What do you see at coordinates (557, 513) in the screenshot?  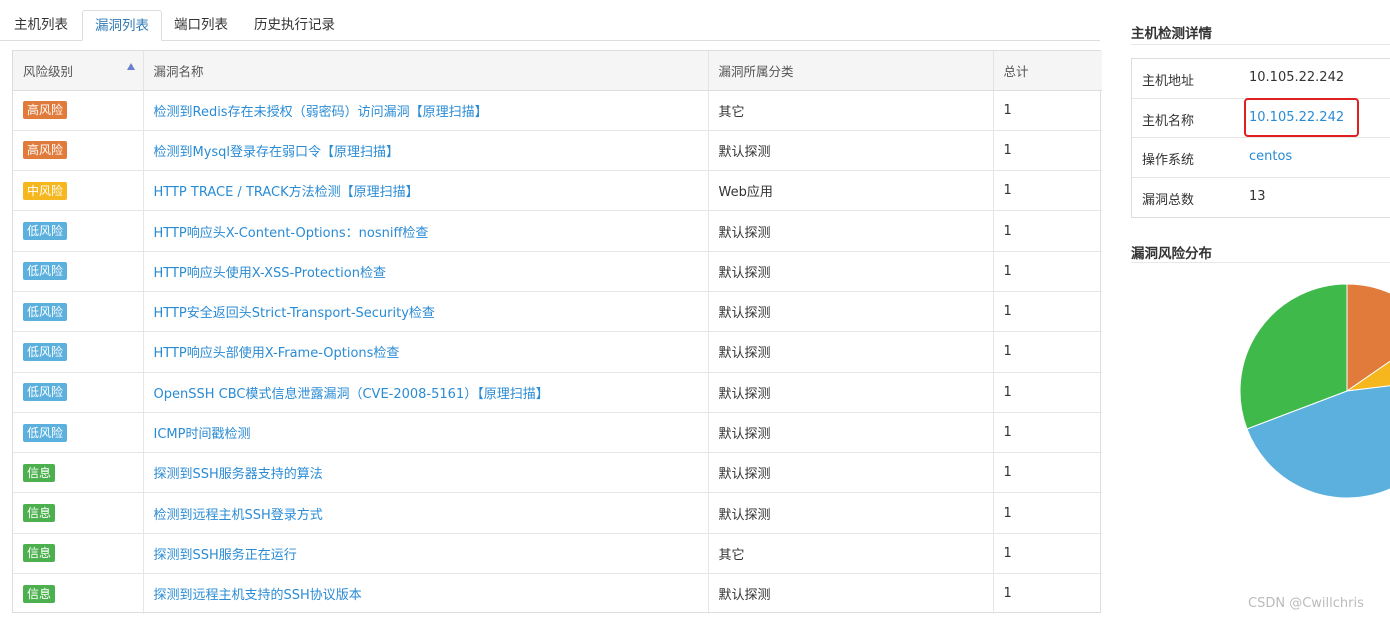 I see `table-row: 信息 检测到远程主机SSH登录方式 默认探测 1` at bounding box center [557, 513].